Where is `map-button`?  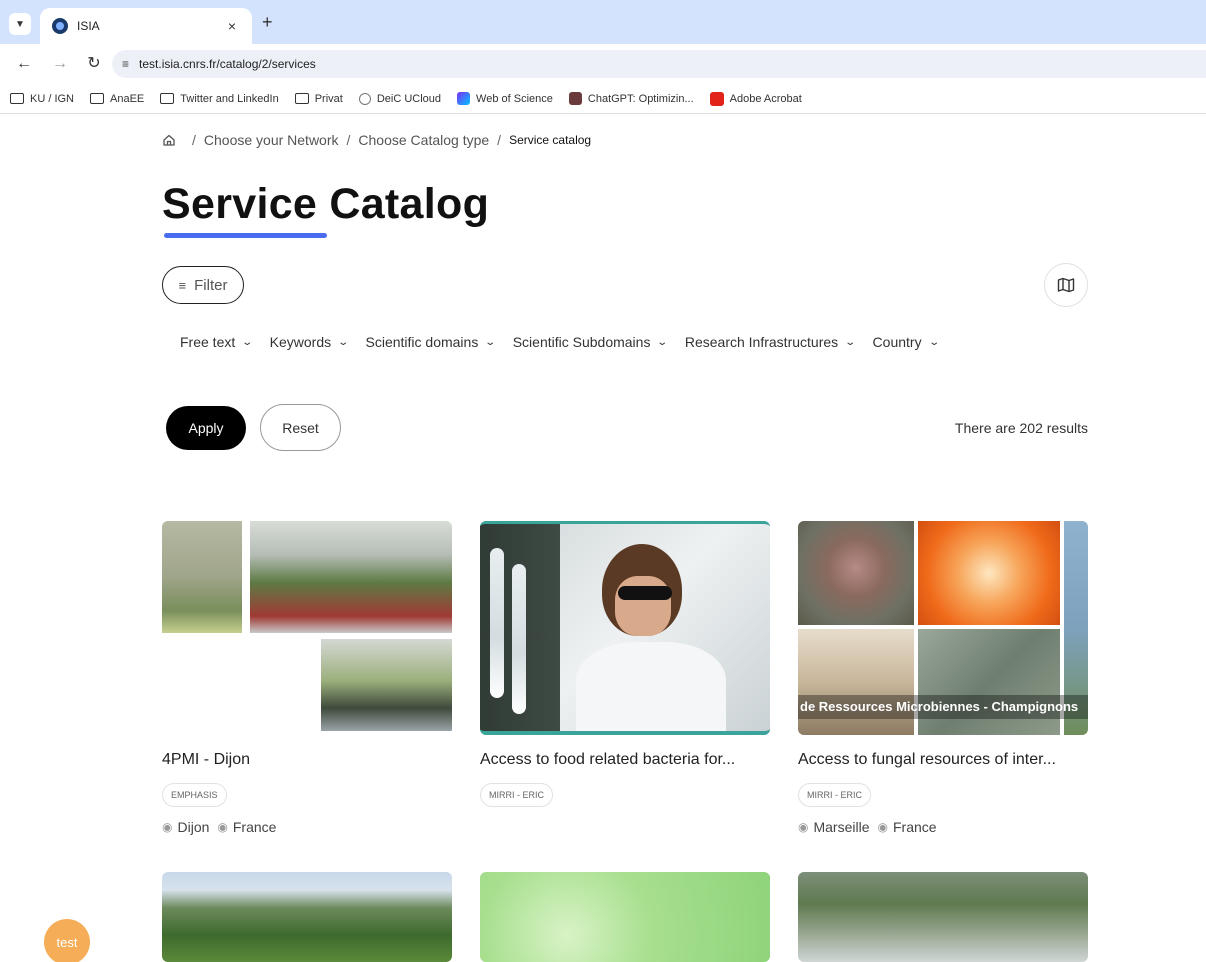 map-button is located at coordinates (1066, 285).